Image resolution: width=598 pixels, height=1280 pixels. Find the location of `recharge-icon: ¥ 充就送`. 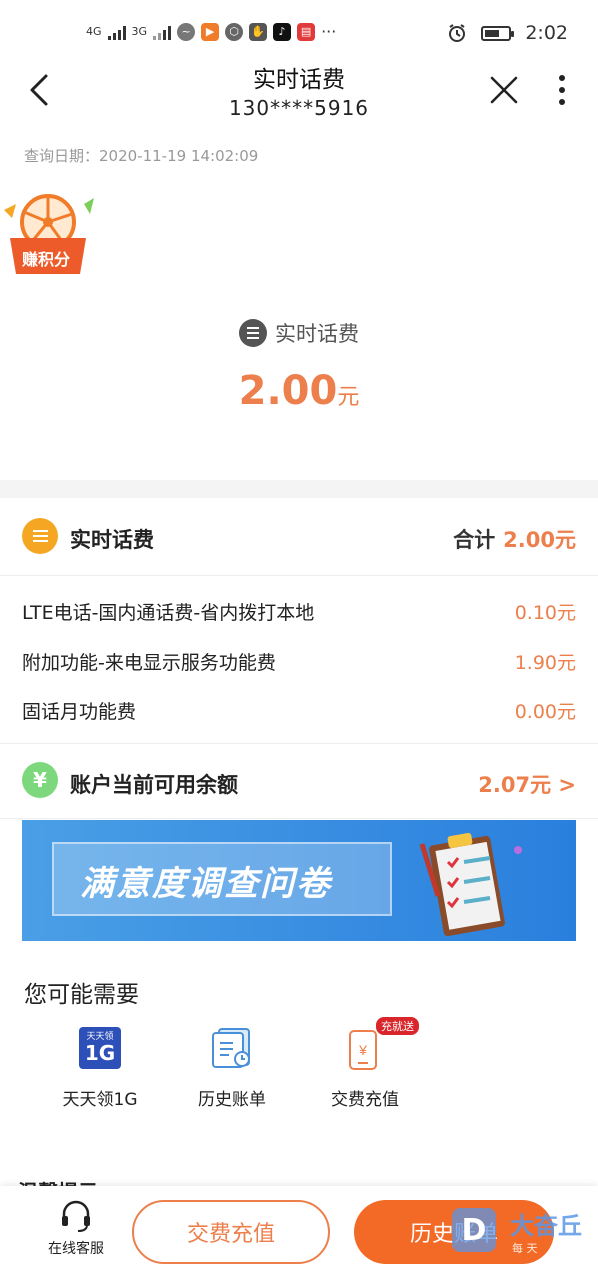

recharge-icon: ¥ 充就送 is located at coordinates (380, 1044).